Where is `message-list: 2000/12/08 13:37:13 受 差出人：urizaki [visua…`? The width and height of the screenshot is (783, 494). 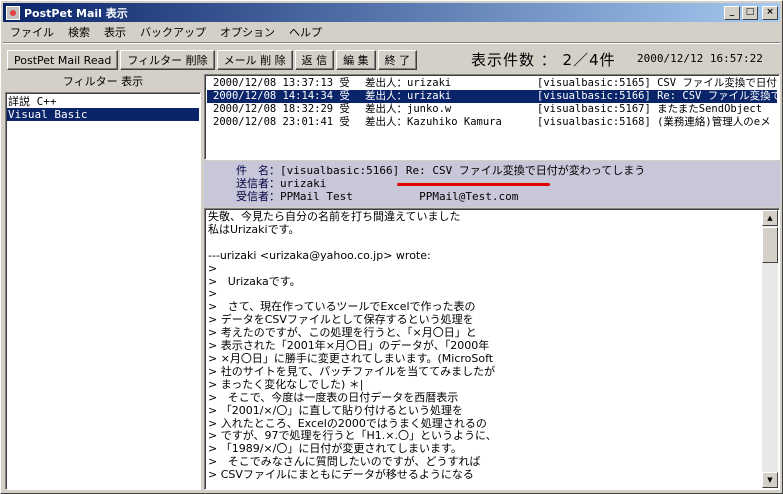
message-list: 2000/12/08 13:37:13 受 差出人：urizaki [visua… is located at coordinates (492, 117).